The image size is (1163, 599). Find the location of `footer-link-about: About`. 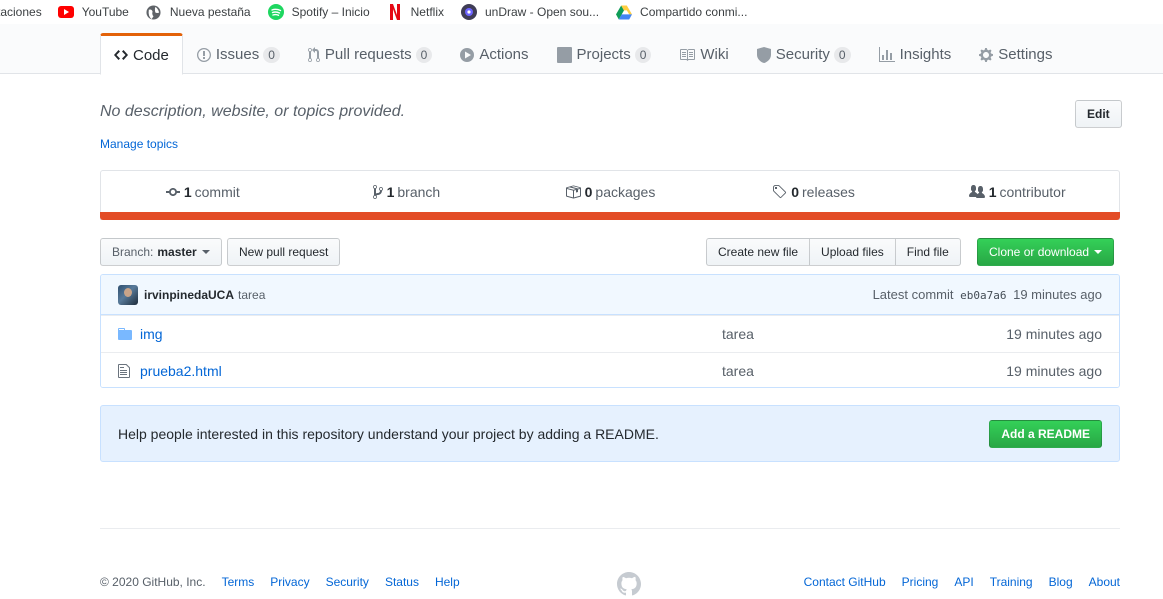

footer-link-about: About is located at coordinates (1104, 582).